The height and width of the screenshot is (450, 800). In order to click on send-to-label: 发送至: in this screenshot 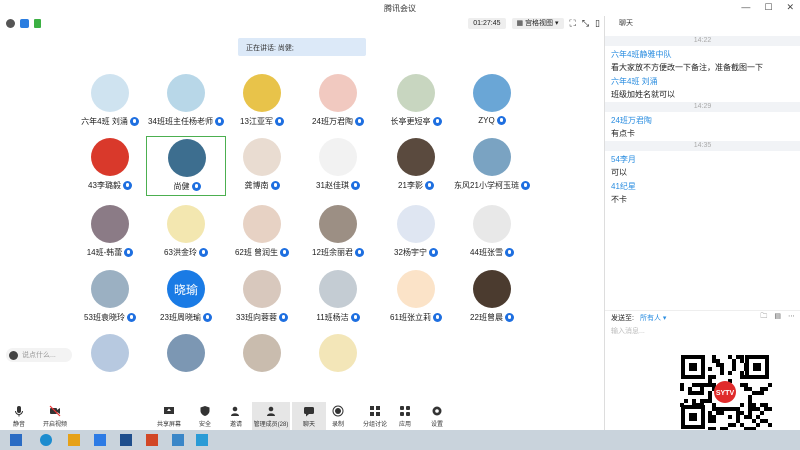, I will do `click(622, 318)`.